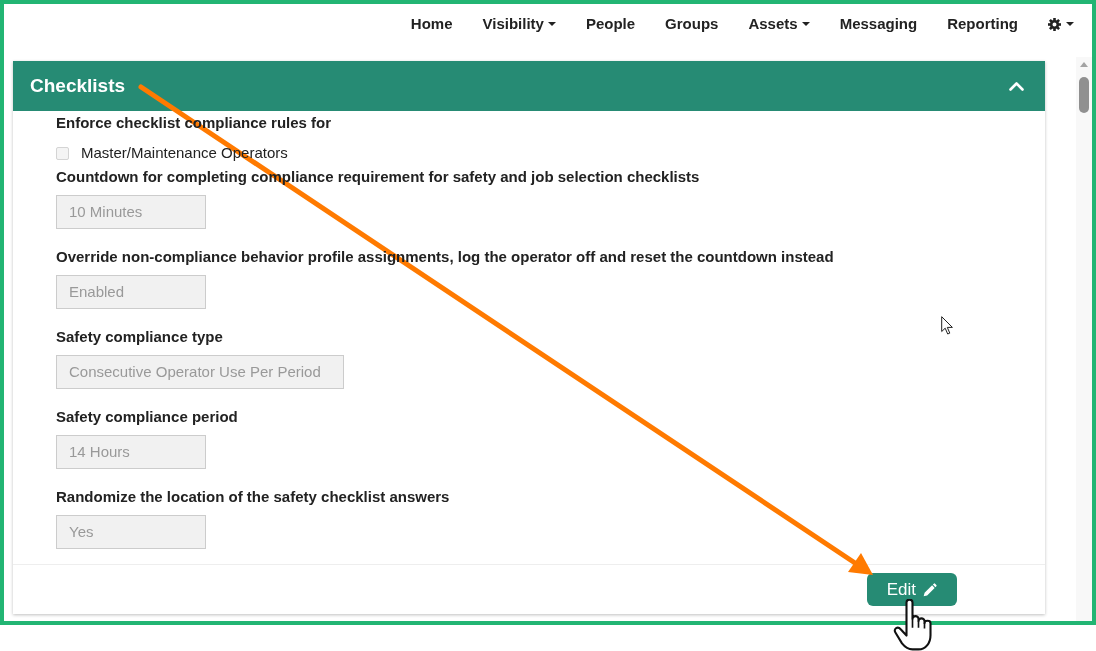  I want to click on nav-link: Visibility, so click(519, 24).